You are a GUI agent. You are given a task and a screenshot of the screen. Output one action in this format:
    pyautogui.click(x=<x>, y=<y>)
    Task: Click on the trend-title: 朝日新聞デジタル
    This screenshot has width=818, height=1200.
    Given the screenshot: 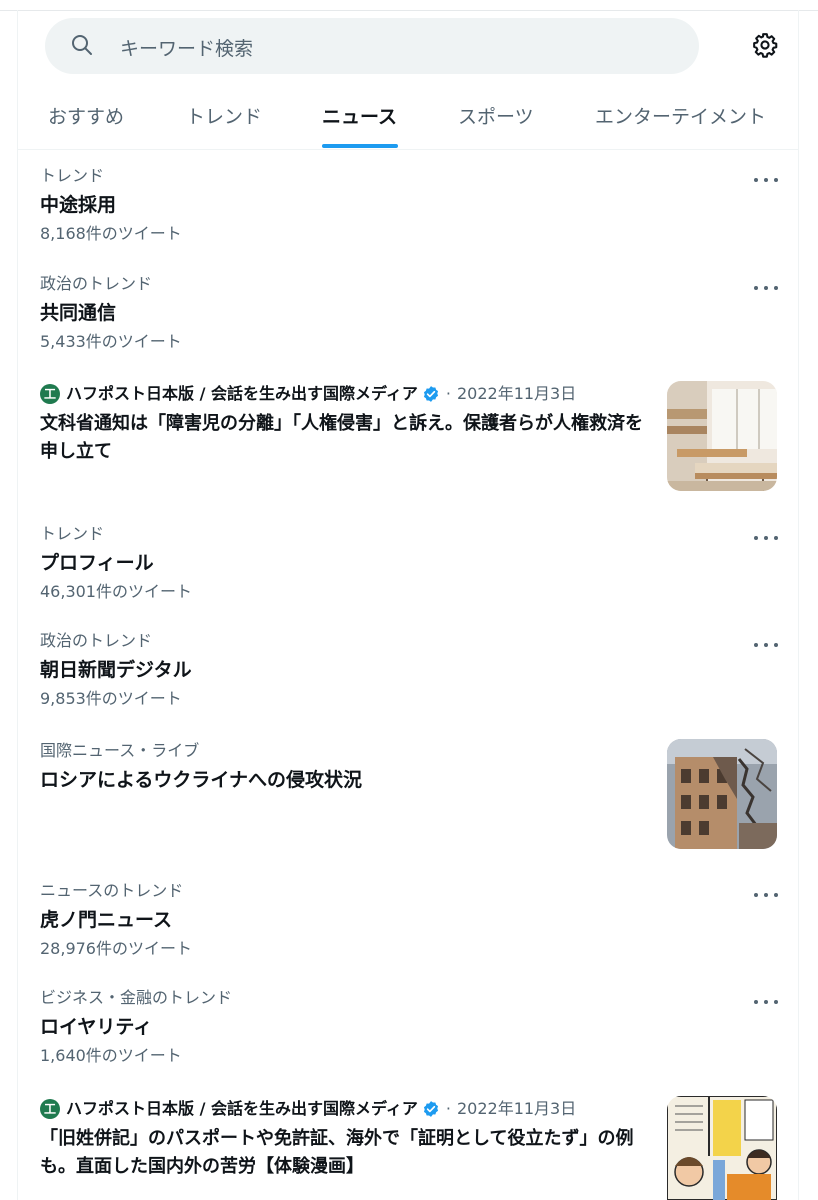 What is the action you would take?
    pyautogui.click(x=116, y=670)
    